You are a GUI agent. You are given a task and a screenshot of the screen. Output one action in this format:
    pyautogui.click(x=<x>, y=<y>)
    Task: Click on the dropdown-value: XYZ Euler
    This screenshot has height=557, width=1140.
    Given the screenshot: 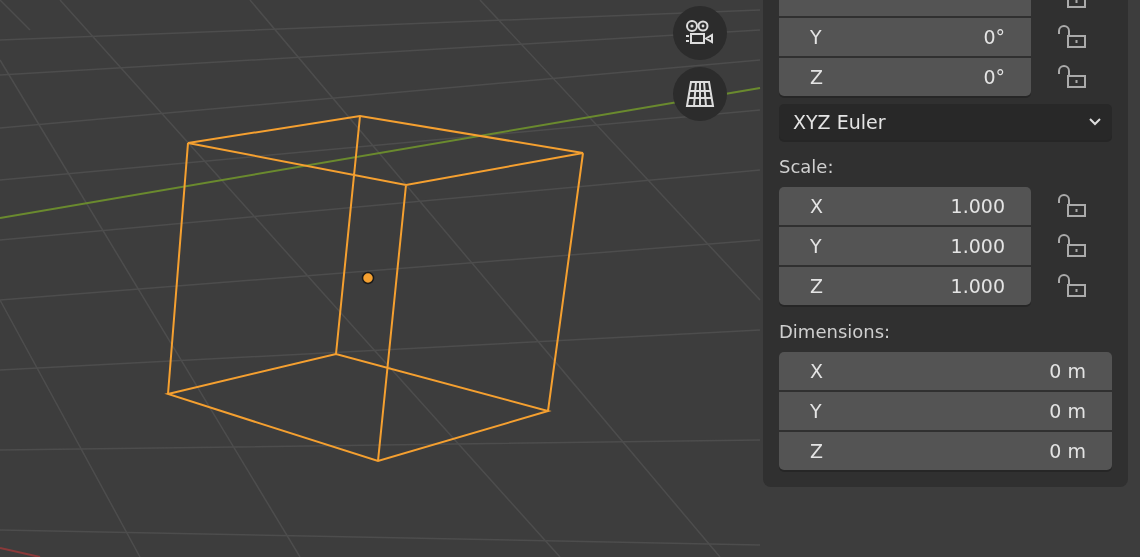 What is the action you would take?
    pyautogui.click(x=839, y=122)
    